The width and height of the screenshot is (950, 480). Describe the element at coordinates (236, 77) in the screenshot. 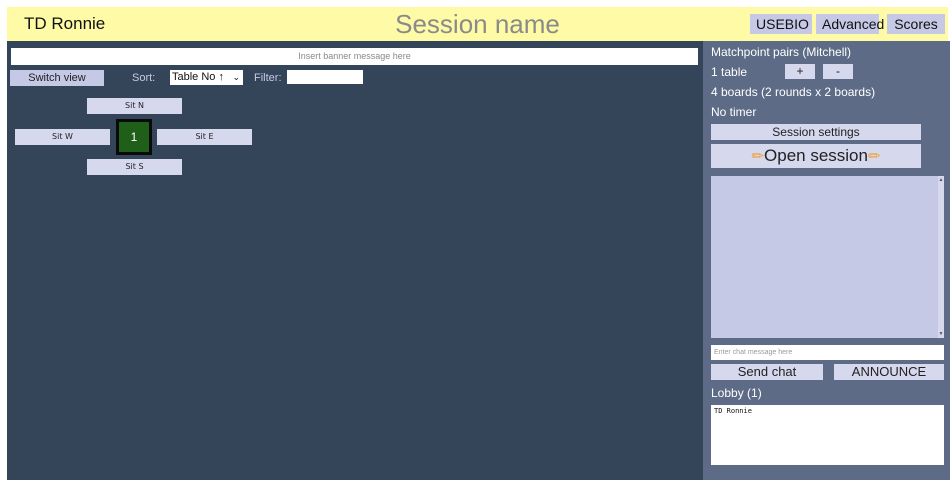

I see `chevron-down-icon: ⌄` at that location.